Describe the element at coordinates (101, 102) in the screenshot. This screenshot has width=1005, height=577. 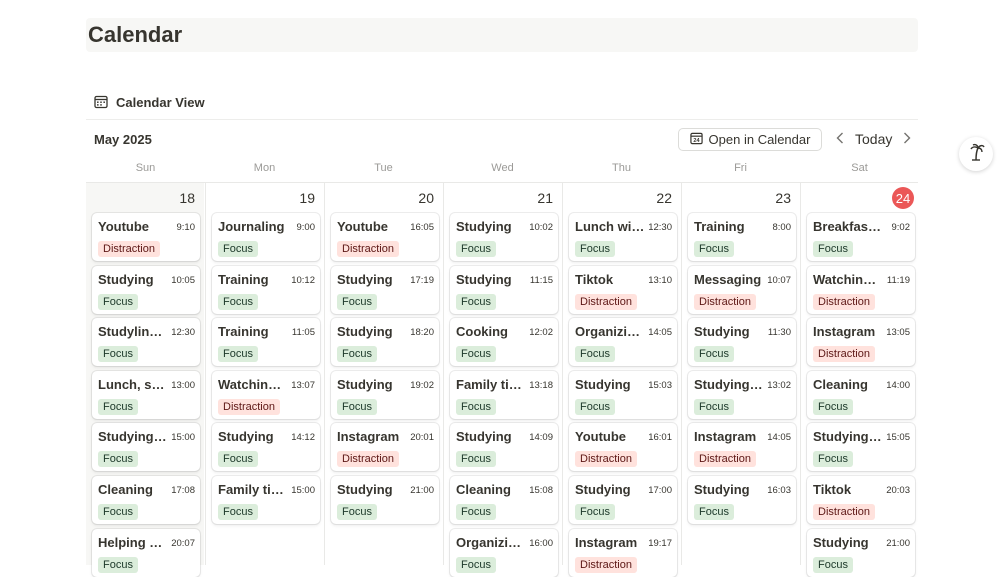
I see `calendar-view-icon` at that location.